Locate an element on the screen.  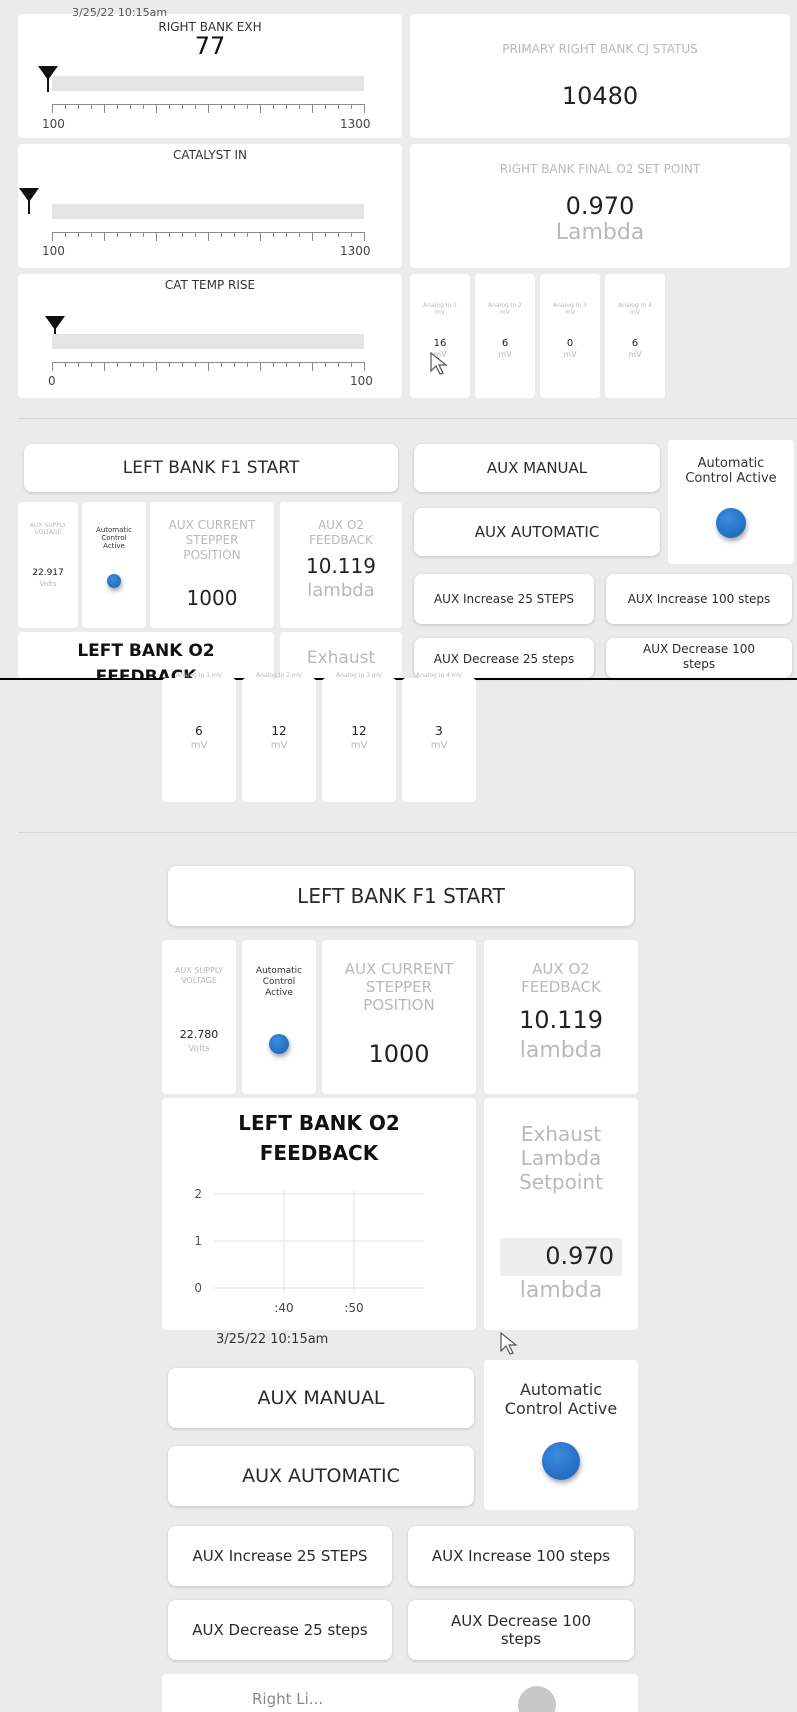
chart-x-tick-label: :40 is located at coordinates (283, 1308).